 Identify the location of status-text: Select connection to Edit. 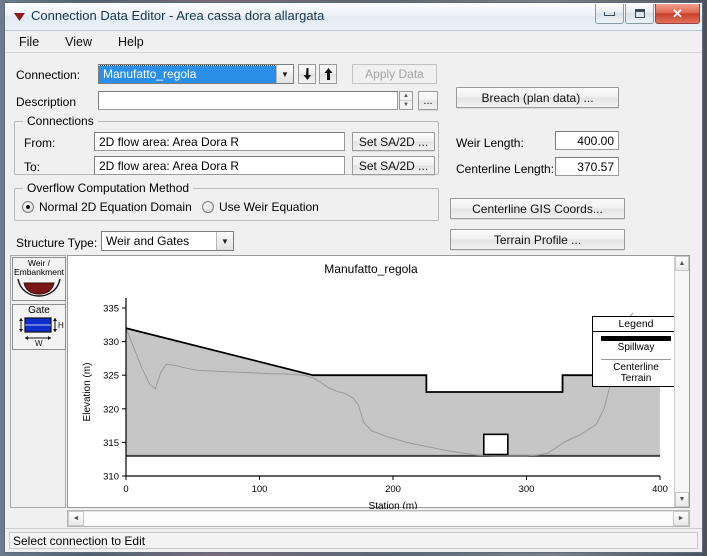
(353, 540).